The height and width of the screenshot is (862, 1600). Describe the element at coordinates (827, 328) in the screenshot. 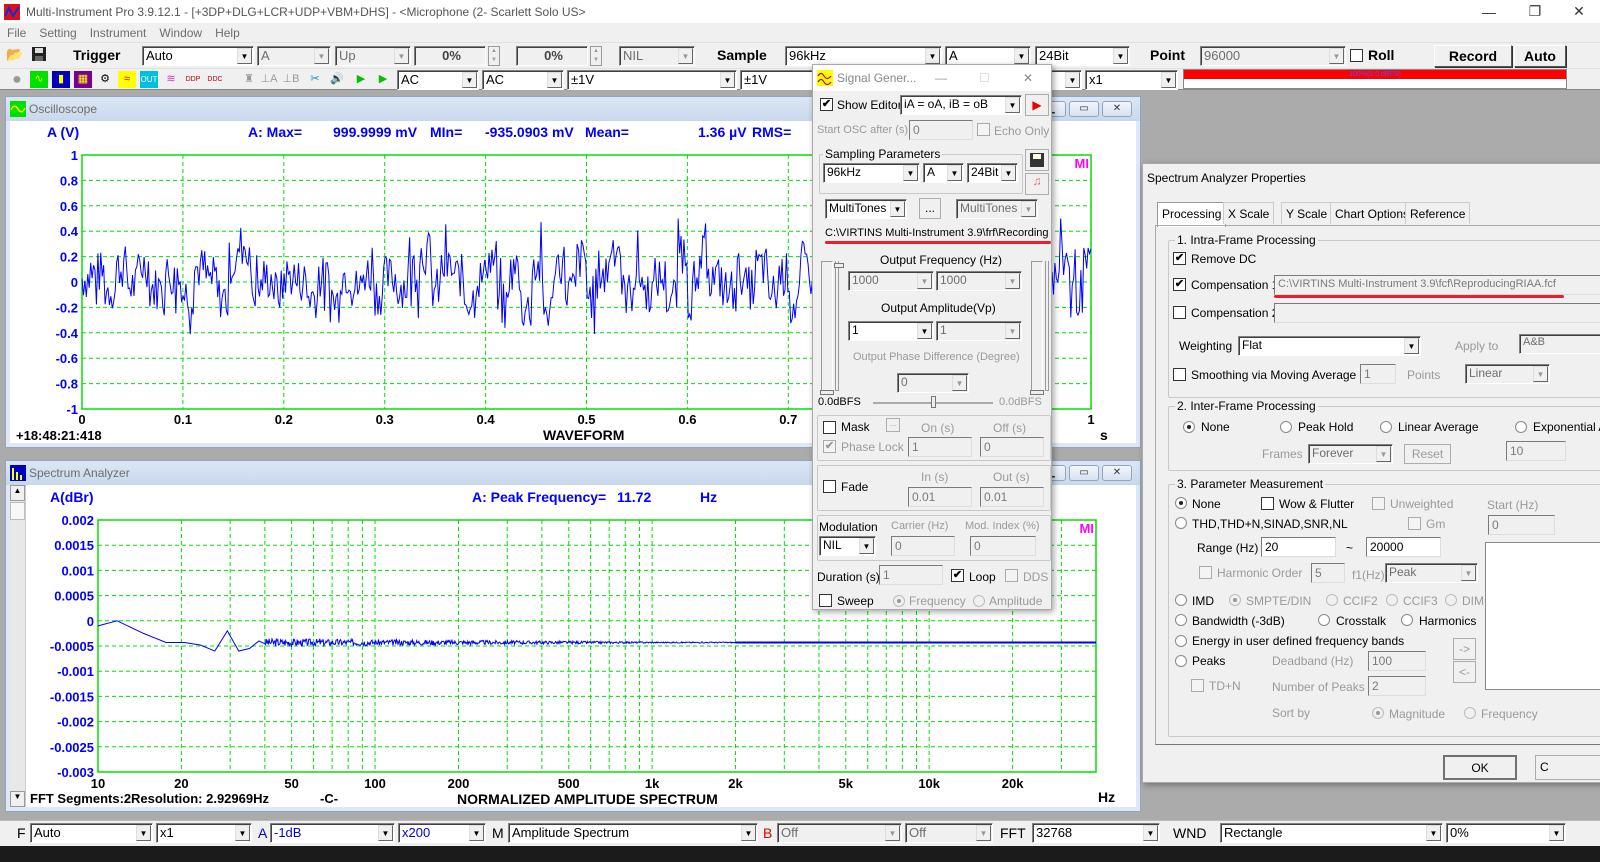

I see `level-a-slider` at that location.